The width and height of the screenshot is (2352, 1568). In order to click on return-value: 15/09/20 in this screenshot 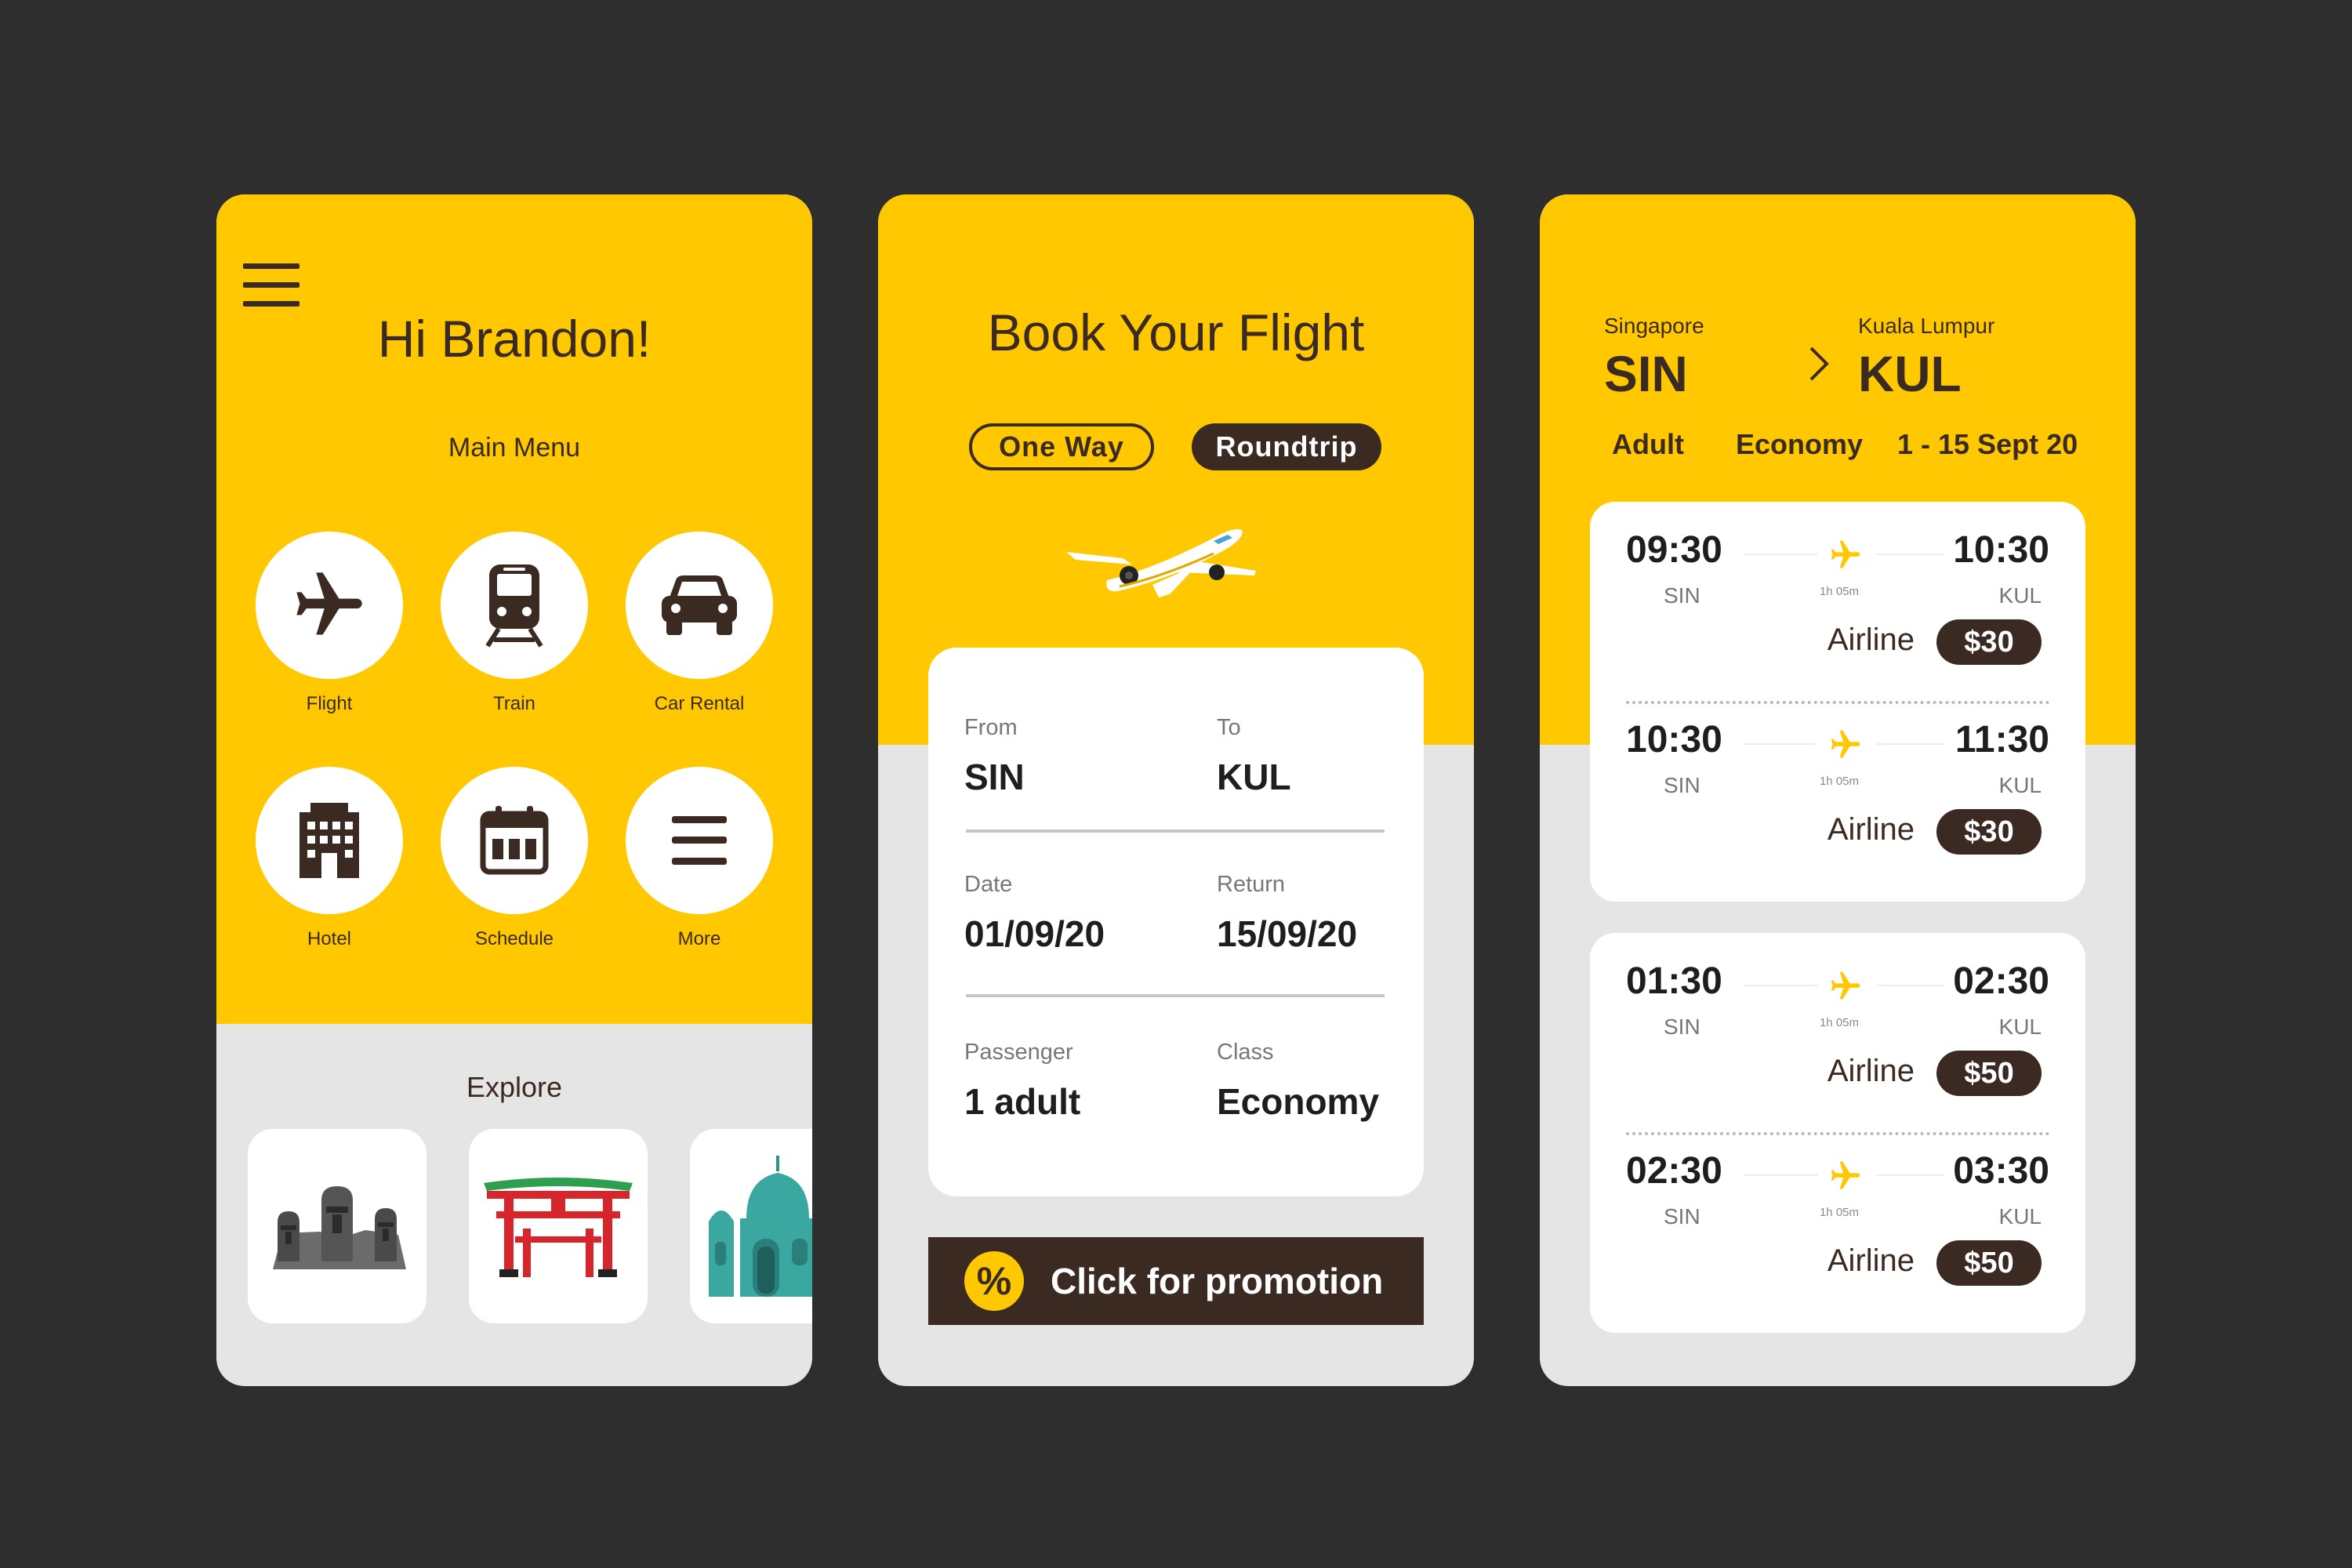, I will do `click(1287, 934)`.